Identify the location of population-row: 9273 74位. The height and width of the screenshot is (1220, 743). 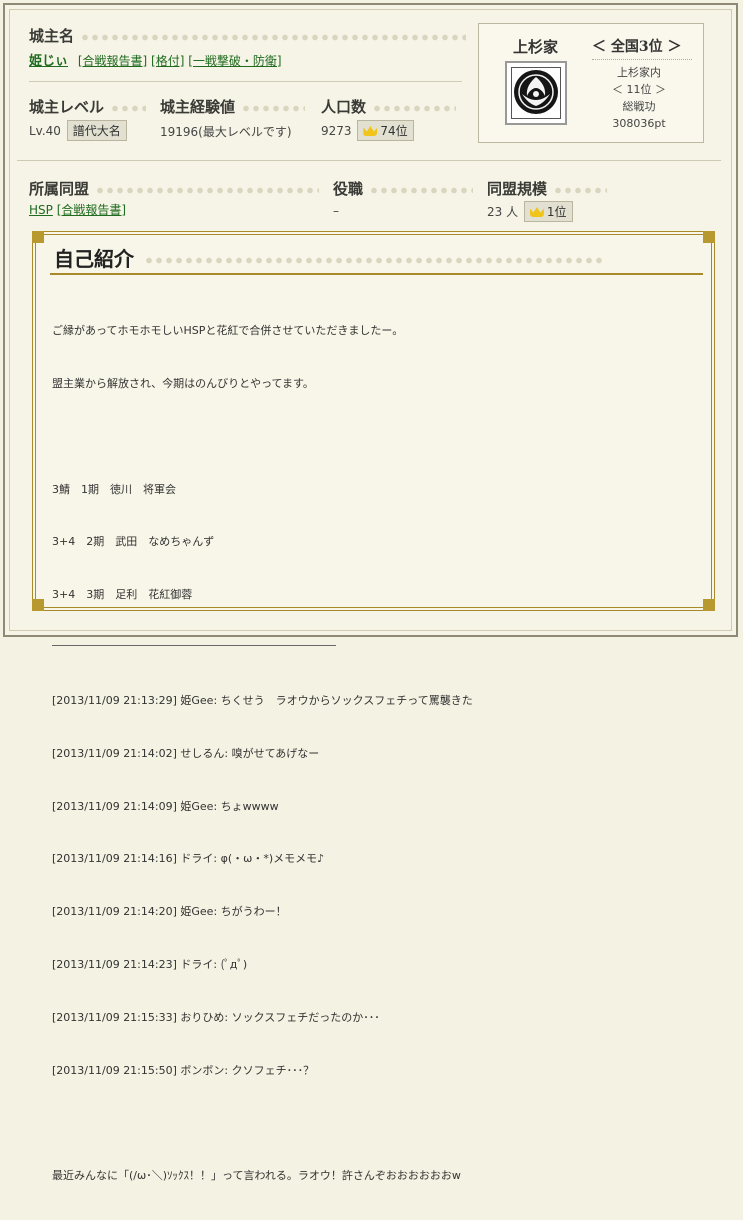
(367, 130).